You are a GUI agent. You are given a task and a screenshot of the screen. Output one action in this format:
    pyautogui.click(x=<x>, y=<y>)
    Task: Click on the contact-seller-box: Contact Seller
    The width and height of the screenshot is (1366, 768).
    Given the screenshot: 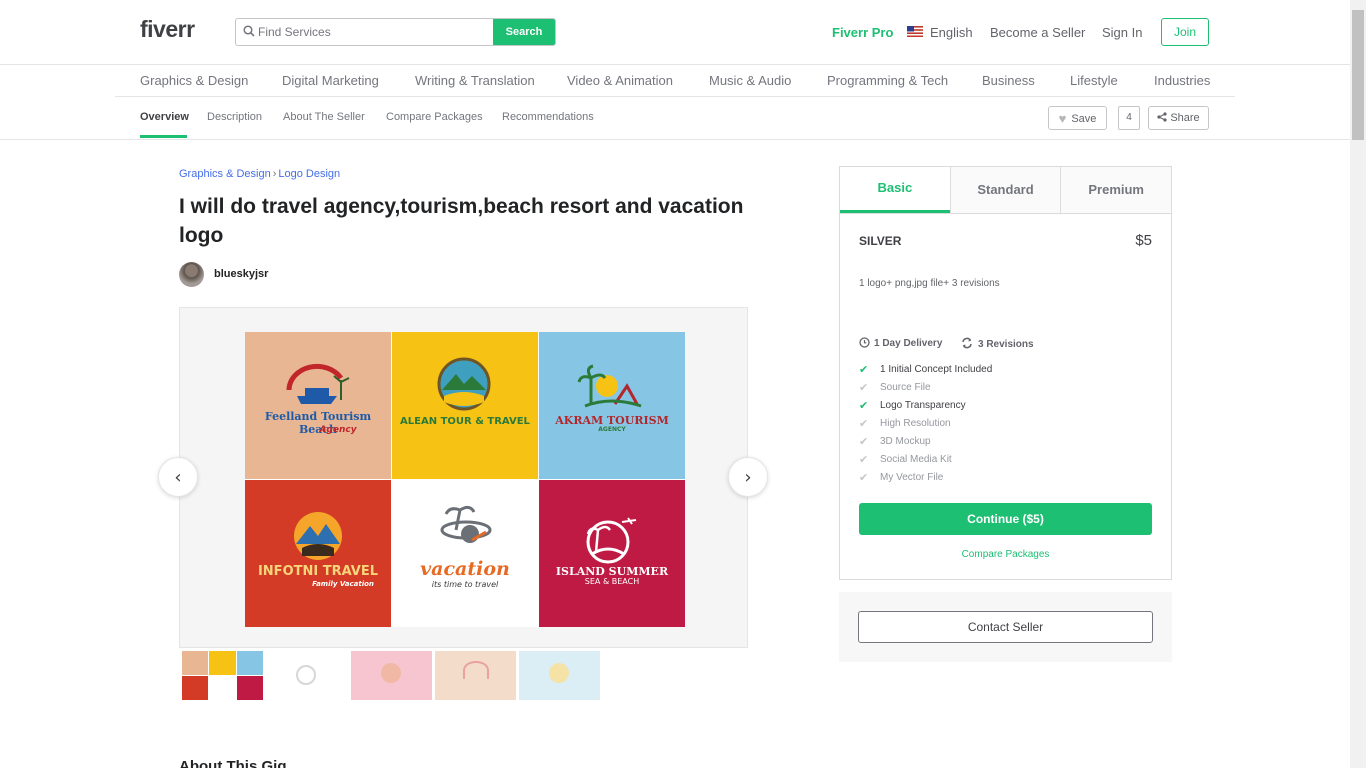 What is the action you would take?
    pyautogui.click(x=1005, y=627)
    